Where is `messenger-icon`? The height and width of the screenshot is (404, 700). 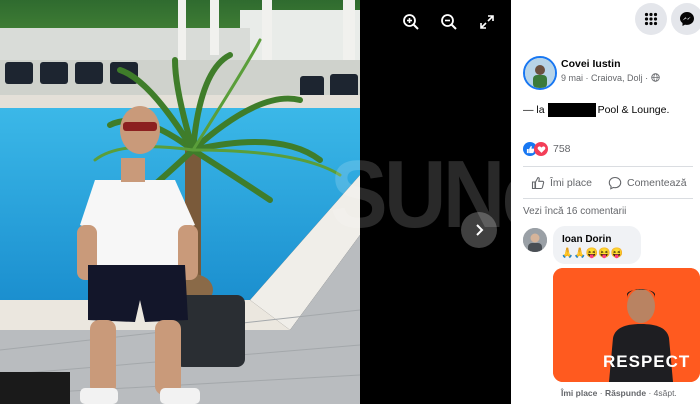
messenger-icon is located at coordinates (687, 19).